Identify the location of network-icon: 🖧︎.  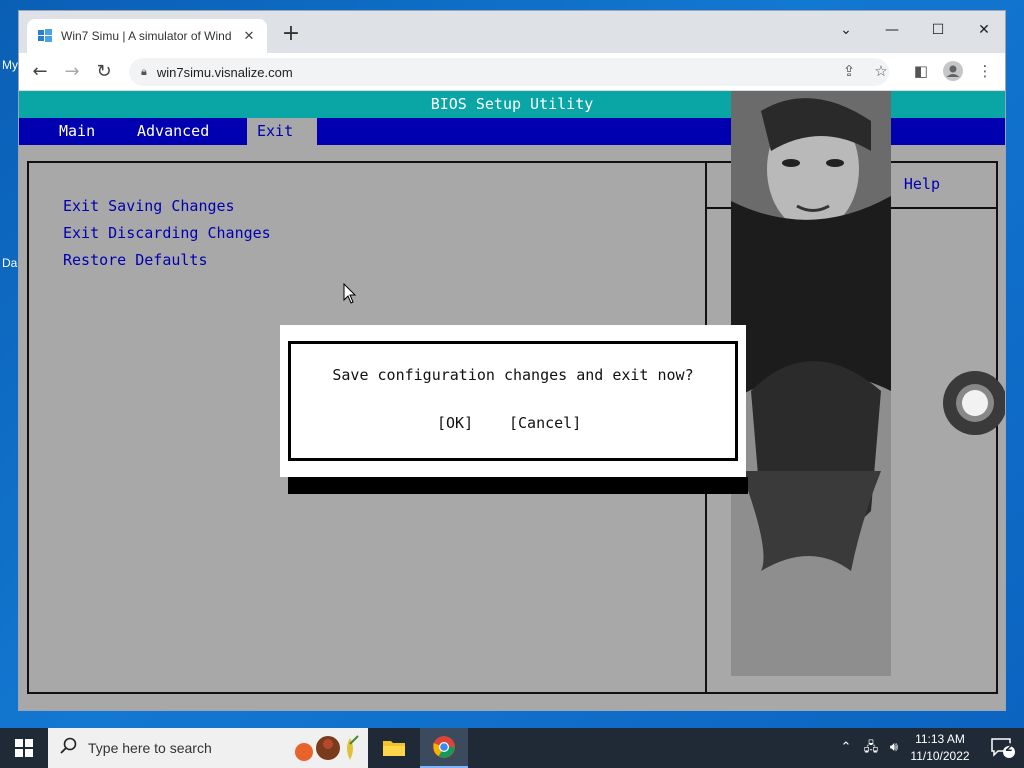
(871, 748).